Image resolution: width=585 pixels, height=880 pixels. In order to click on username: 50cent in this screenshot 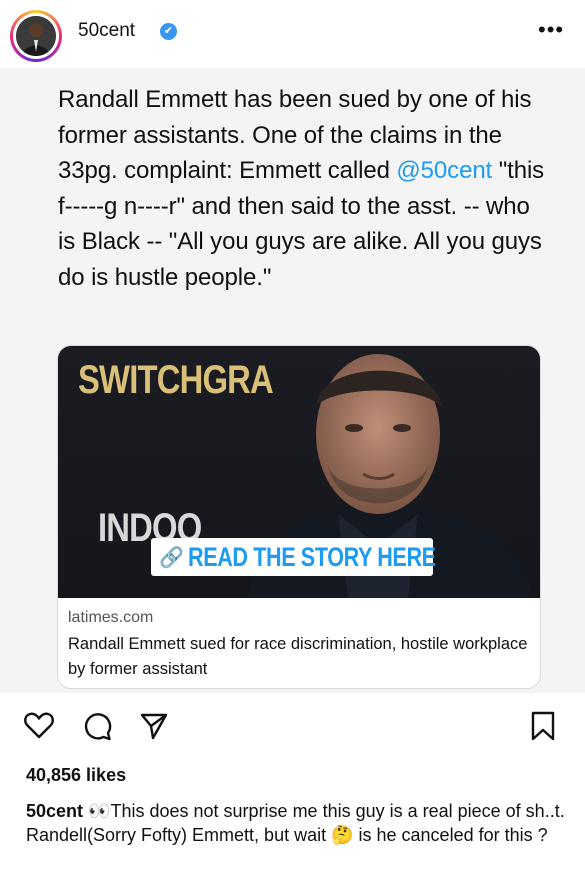, I will do `click(106, 31)`.